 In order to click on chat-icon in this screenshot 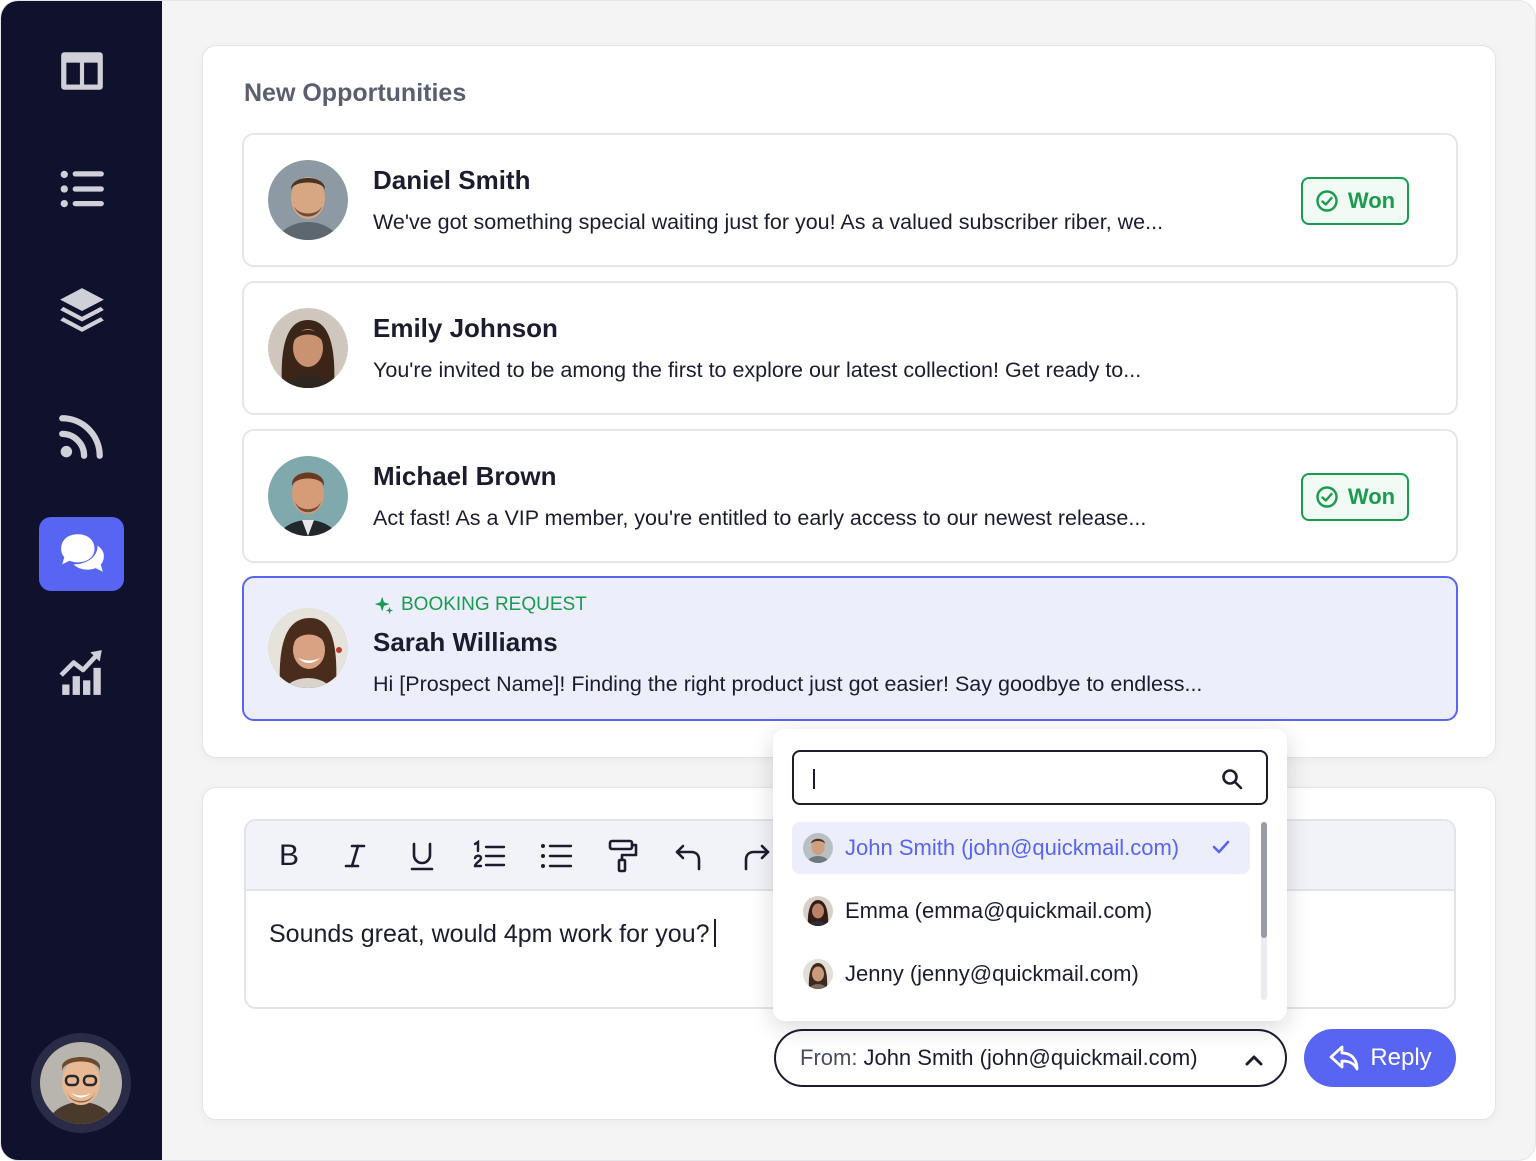, I will do `click(82, 553)`.